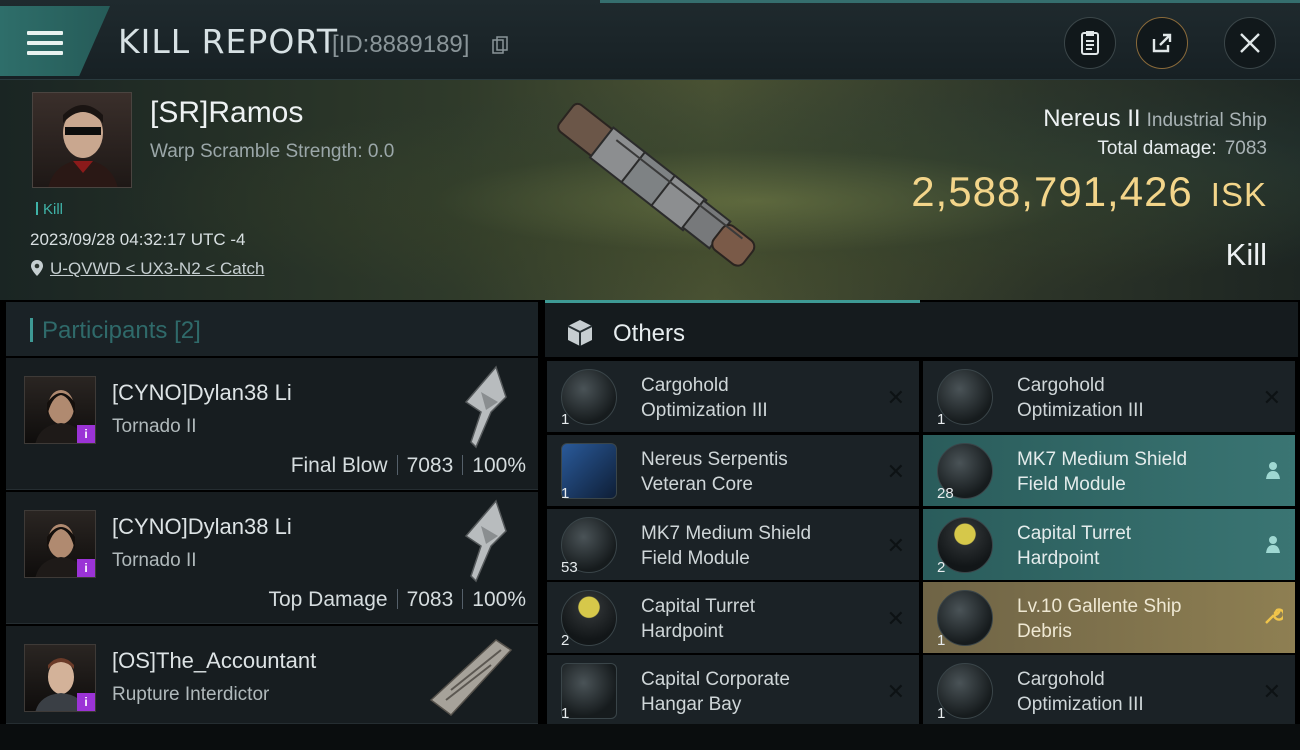  Describe the element at coordinates (1155, 118) in the screenshot. I see `victim-ship-name: Nereus II Industrial Ship` at that location.